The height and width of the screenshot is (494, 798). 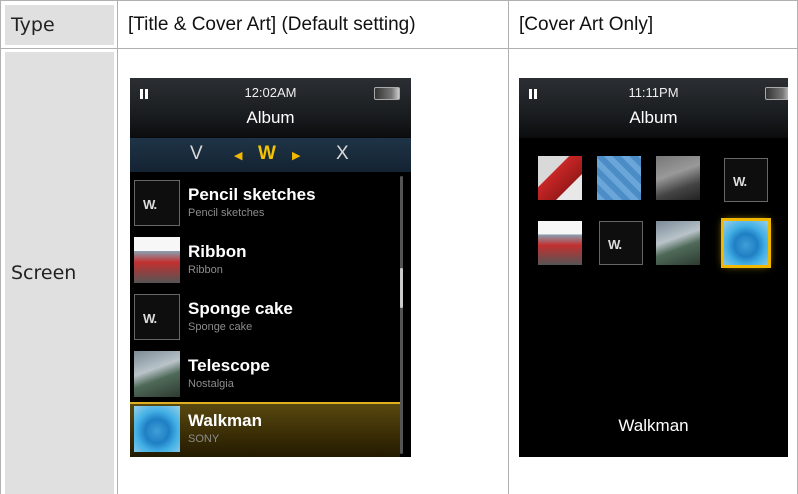 I want to click on letter-current: W, so click(x=267, y=154).